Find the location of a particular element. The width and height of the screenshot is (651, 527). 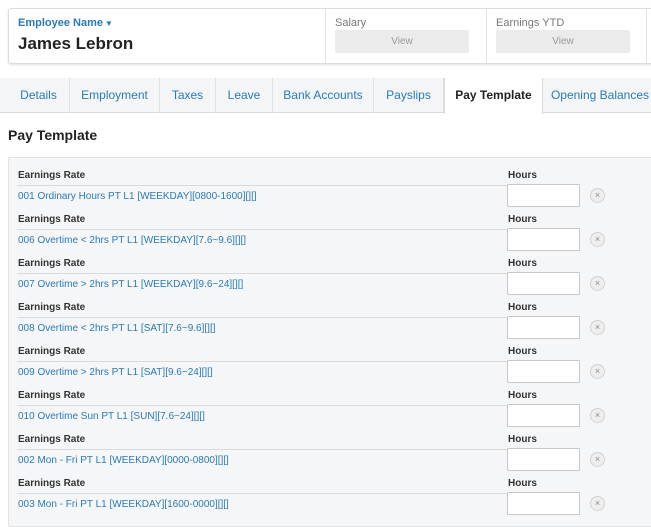

tab-details: Details is located at coordinates (39, 95).